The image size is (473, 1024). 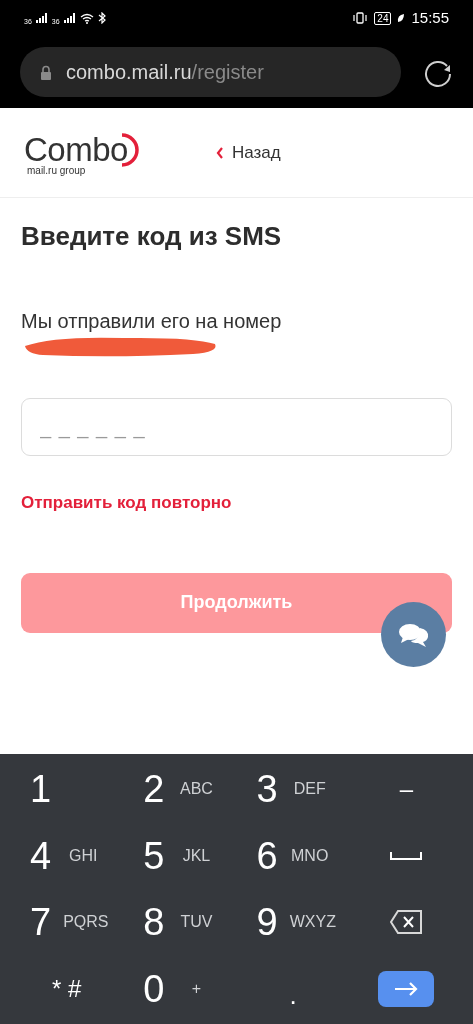 What do you see at coordinates (84, 152) in the screenshot?
I see `logo: Combo mail.ru group` at bounding box center [84, 152].